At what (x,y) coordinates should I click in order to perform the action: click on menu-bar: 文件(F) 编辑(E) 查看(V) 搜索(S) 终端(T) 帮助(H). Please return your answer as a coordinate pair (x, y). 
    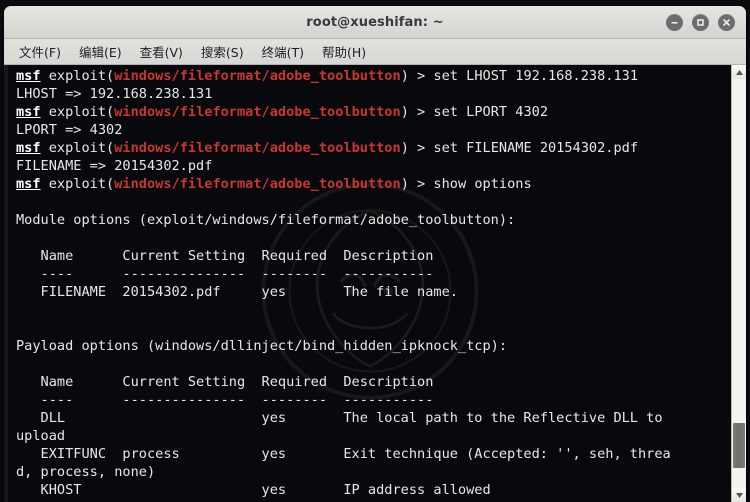
    Looking at the image, I should click on (375, 52).